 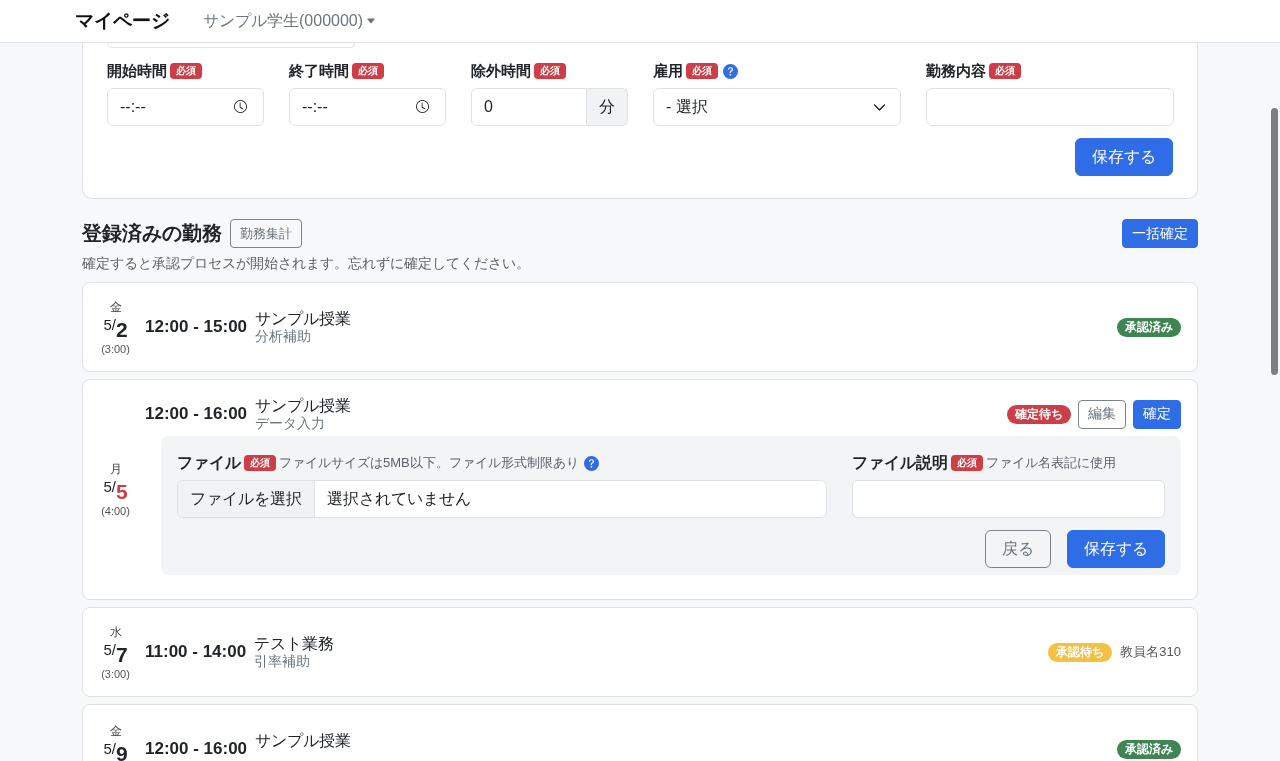 I want to click on field-label: 終了時間, so click(x=319, y=71).